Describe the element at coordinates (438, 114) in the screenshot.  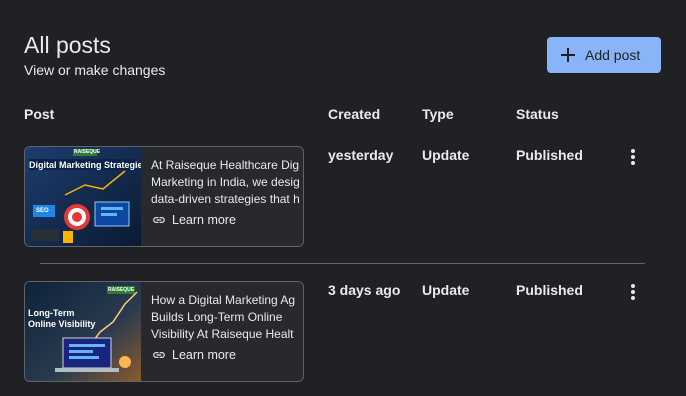
I see `column-header-type: Type` at that location.